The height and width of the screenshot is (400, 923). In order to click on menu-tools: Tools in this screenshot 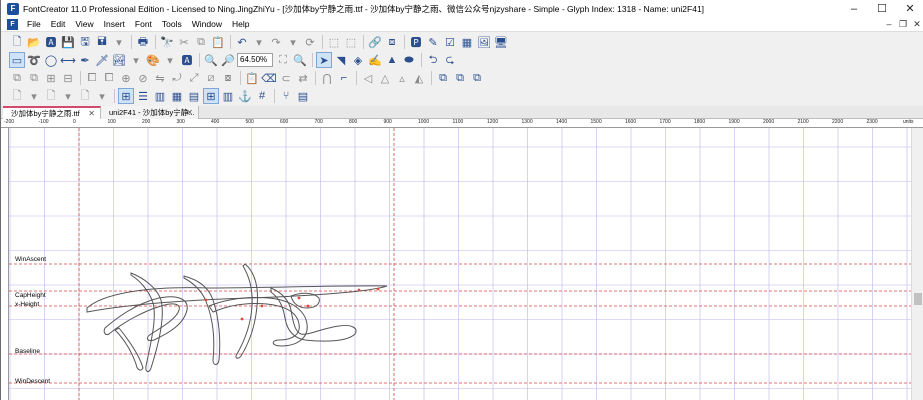, I will do `click(172, 24)`.